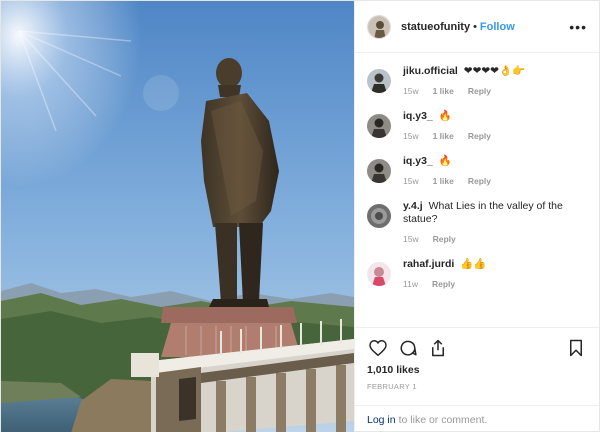 The image size is (600, 432). I want to click on comment-item: rahaf.jurdi 👍👍 11w Reply, so click(476, 273).